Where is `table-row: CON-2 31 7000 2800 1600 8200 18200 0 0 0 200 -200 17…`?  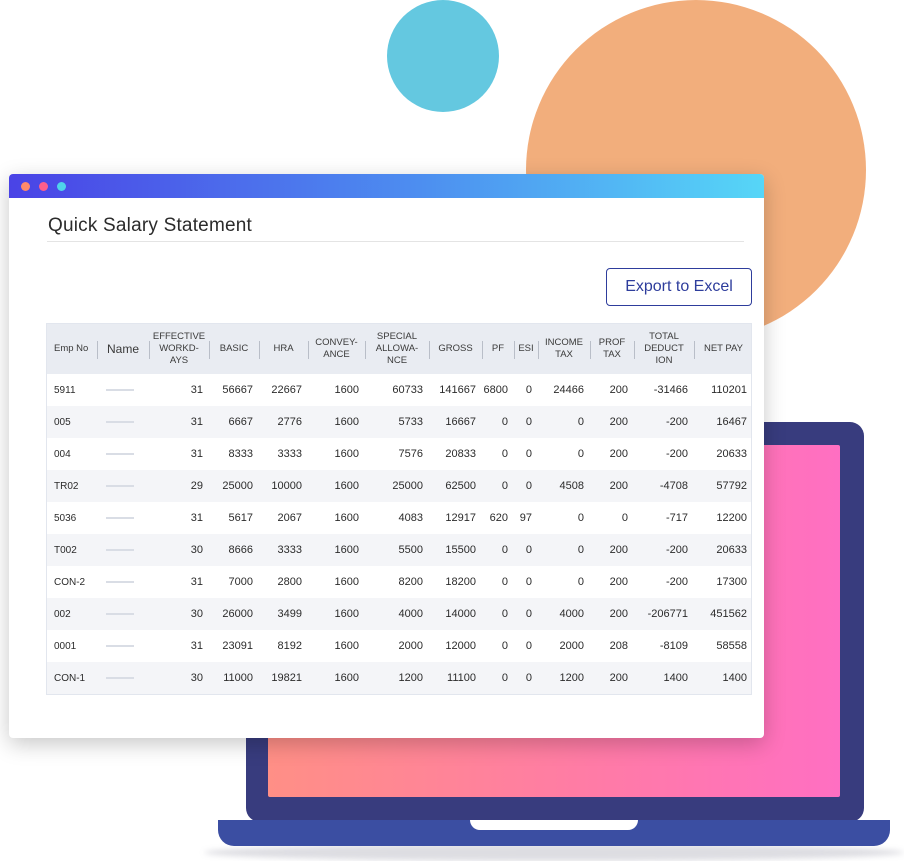
table-row: CON-2 31 7000 2800 1600 8200 18200 0 0 0 200 -200 17… is located at coordinates (399, 582).